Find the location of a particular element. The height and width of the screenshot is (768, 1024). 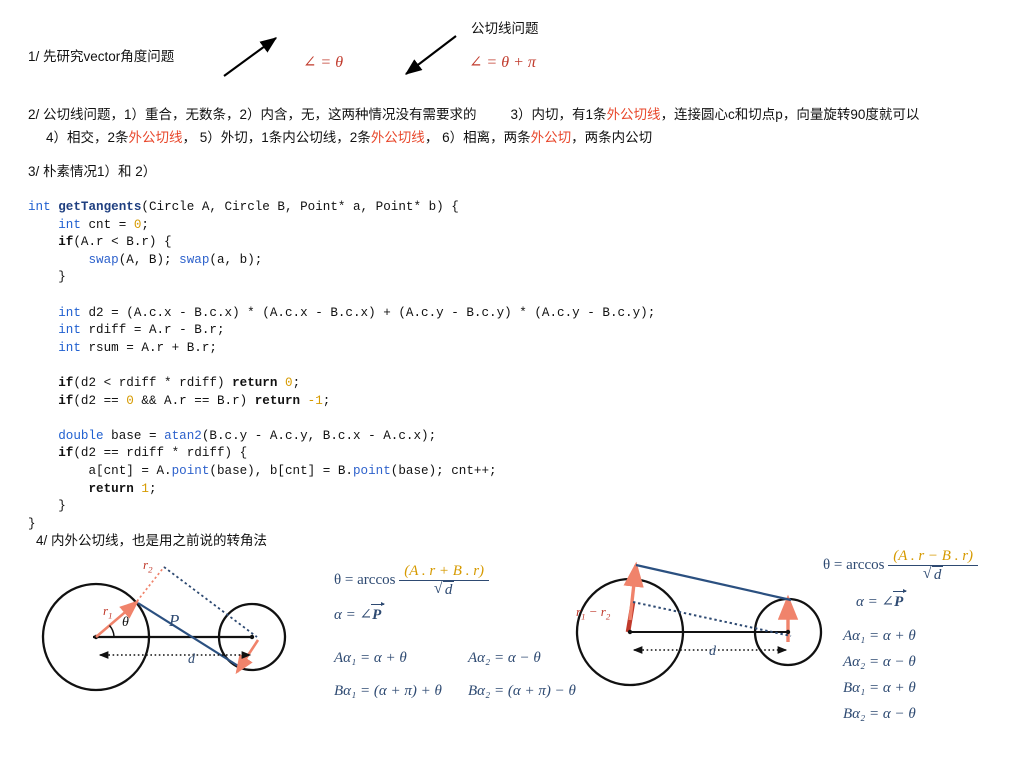

left-theta-fraction: (A . r + B . r) d is located at coordinates (444, 581).